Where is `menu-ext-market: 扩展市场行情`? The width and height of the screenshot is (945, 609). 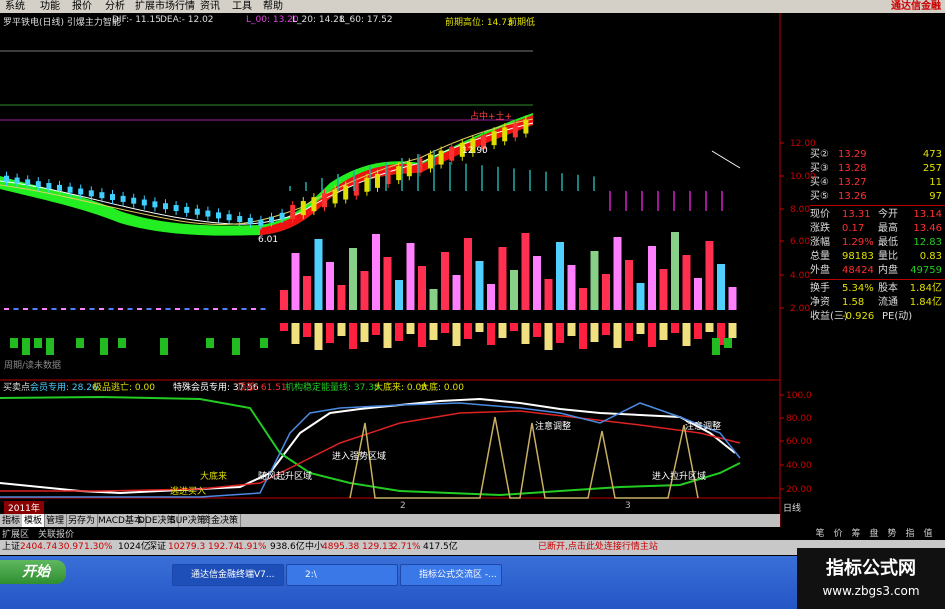
menu-ext-market: 扩展市场行情 is located at coordinates (165, 6).